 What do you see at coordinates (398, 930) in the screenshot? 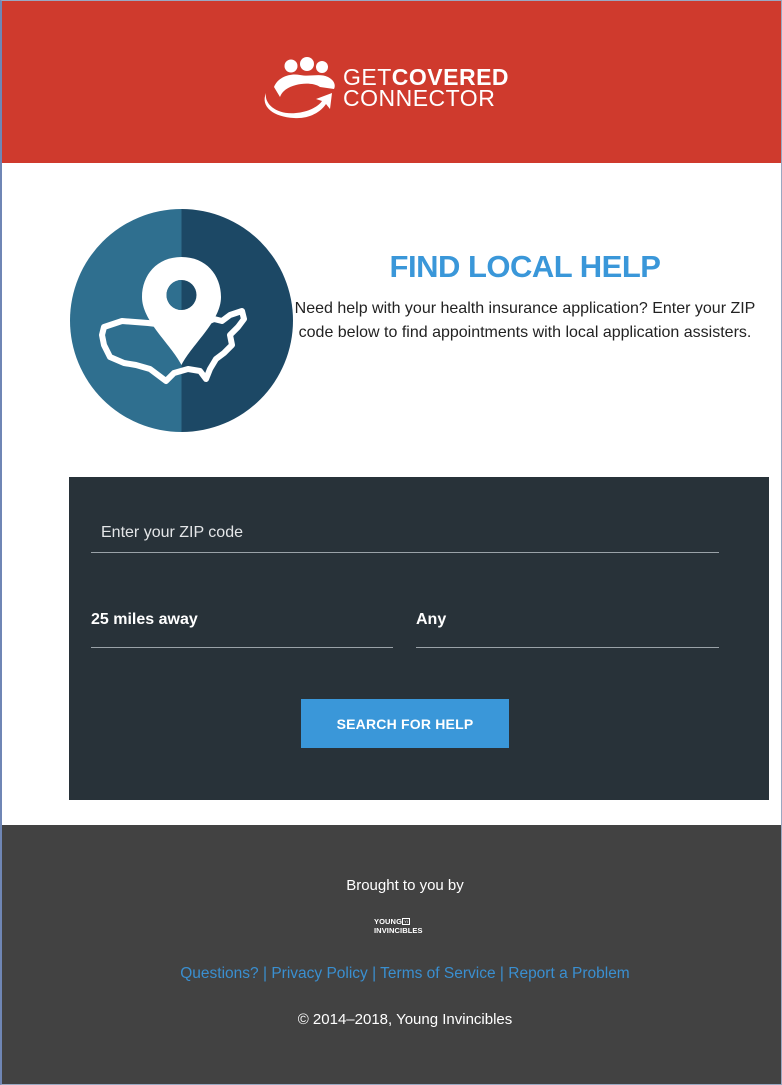
I see `yi-logo-invincibles: INVINCIBLES` at bounding box center [398, 930].